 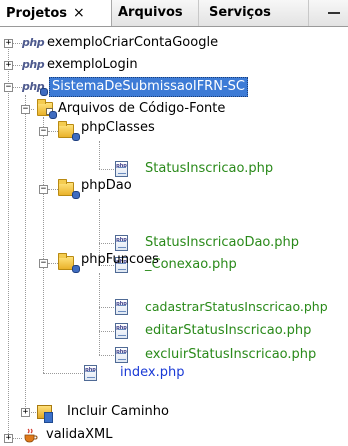 I want to click on java-project-icon, so click(x=31, y=435).